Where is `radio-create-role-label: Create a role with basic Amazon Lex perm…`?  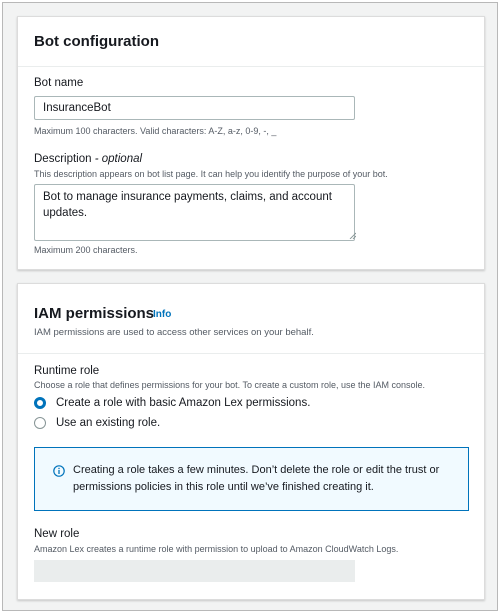 radio-create-role-label: Create a role with basic Amazon Lex perm… is located at coordinates (183, 403).